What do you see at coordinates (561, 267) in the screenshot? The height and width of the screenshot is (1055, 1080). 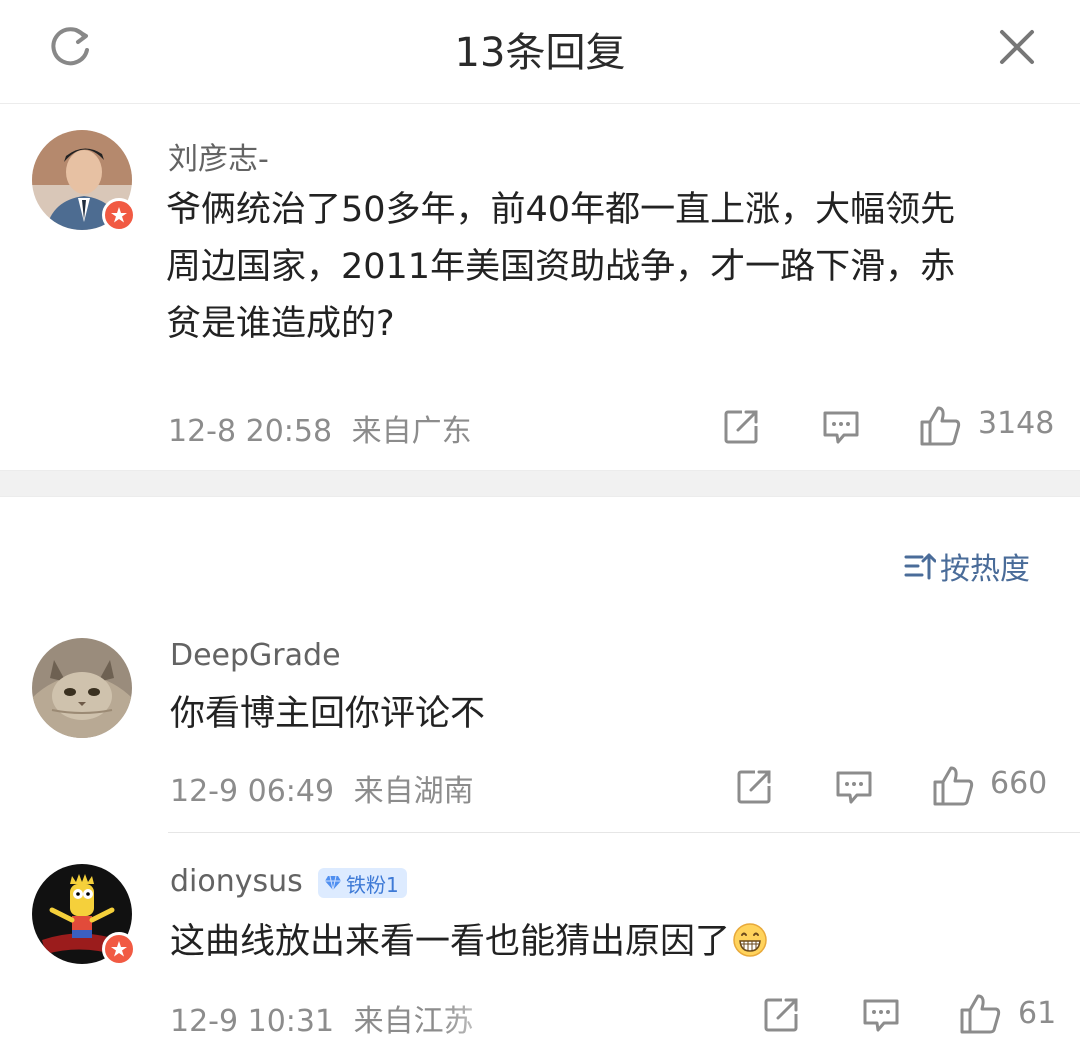 I see `comment-text-line: 周边国家，2011年美国资助战争，才一路下滑，赤` at bounding box center [561, 267].